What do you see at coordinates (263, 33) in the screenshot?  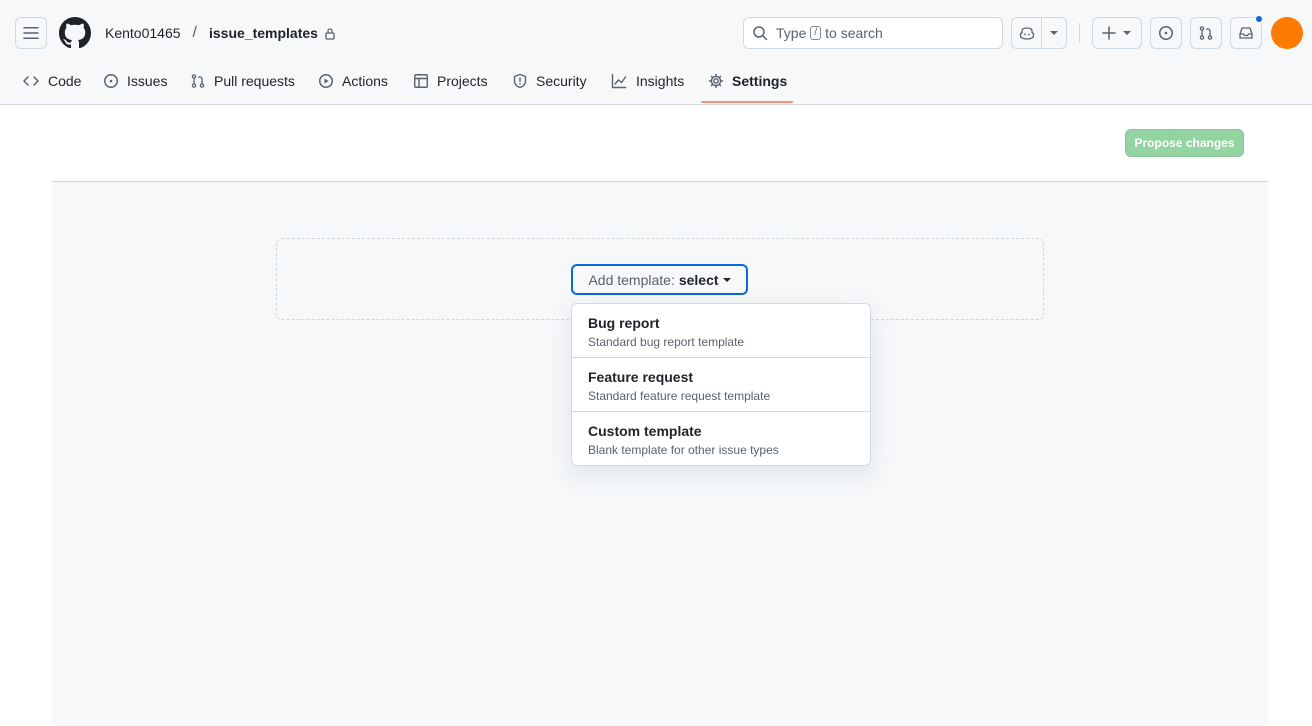 I see `repo-link: issue_templates` at bounding box center [263, 33].